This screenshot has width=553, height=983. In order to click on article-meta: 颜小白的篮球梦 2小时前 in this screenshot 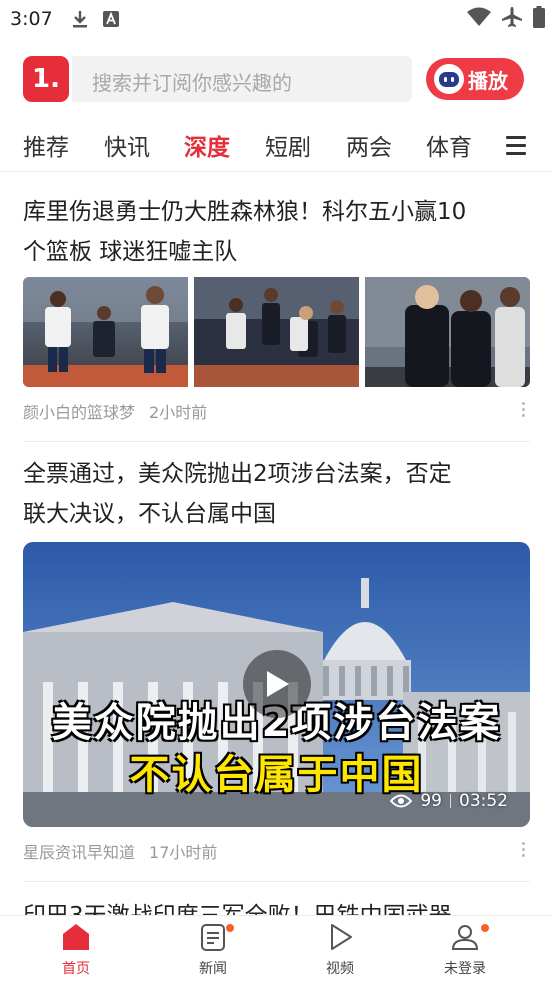, I will do `click(115, 411)`.